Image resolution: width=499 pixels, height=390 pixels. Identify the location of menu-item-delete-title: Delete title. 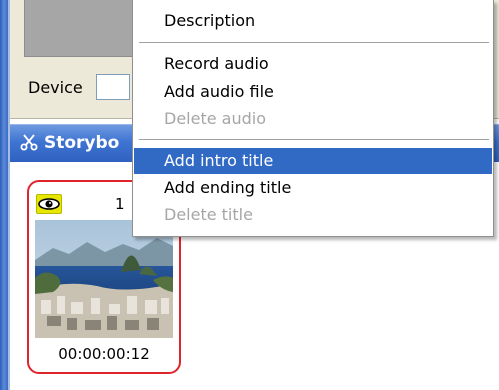
(208, 214).